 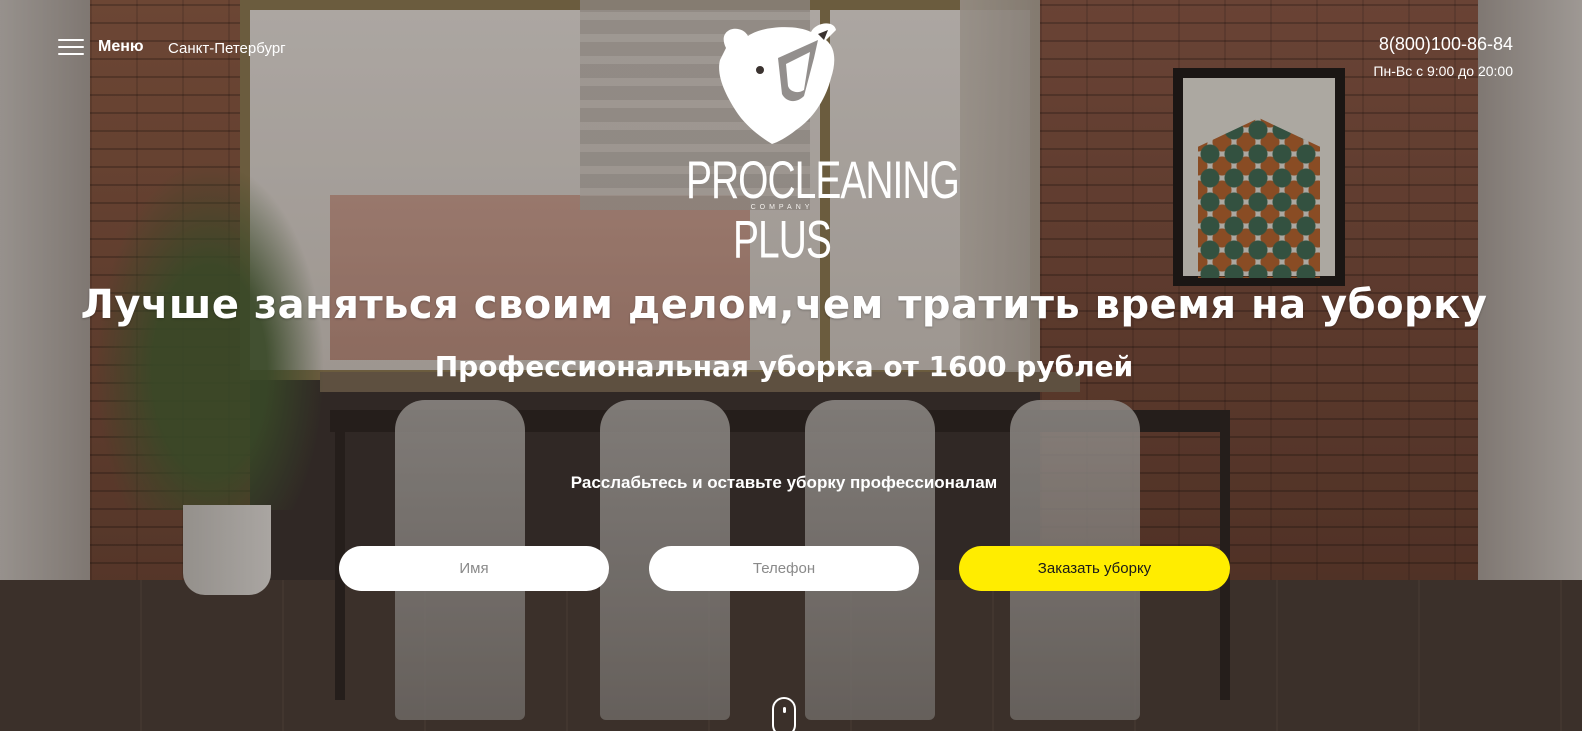 What do you see at coordinates (784, 710) in the screenshot?
I see `scroll-dot` at bounding box center [784, 710].